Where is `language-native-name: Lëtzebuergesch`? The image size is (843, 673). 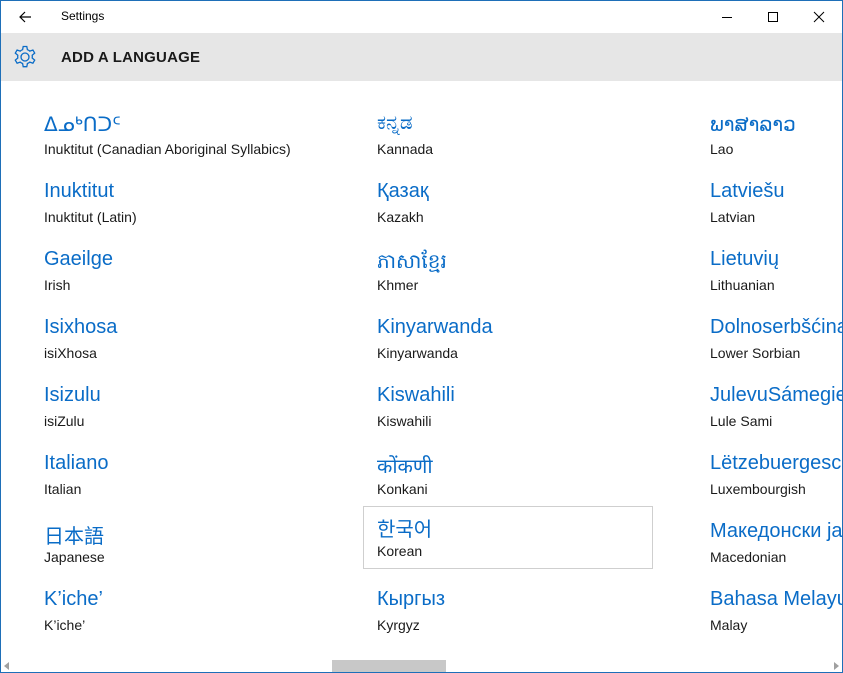
language-native-name: Lëtzebuergesch is located at coordinates (776, 463).